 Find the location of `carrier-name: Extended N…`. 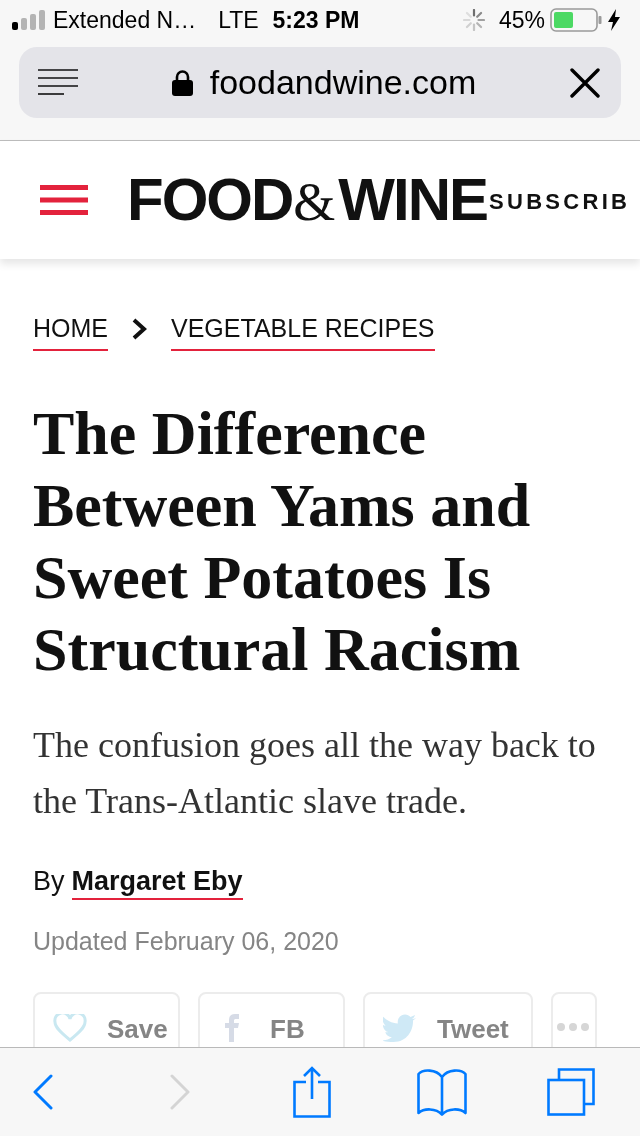

carrier-name: Extended N… is located at coordinates (125, 20).